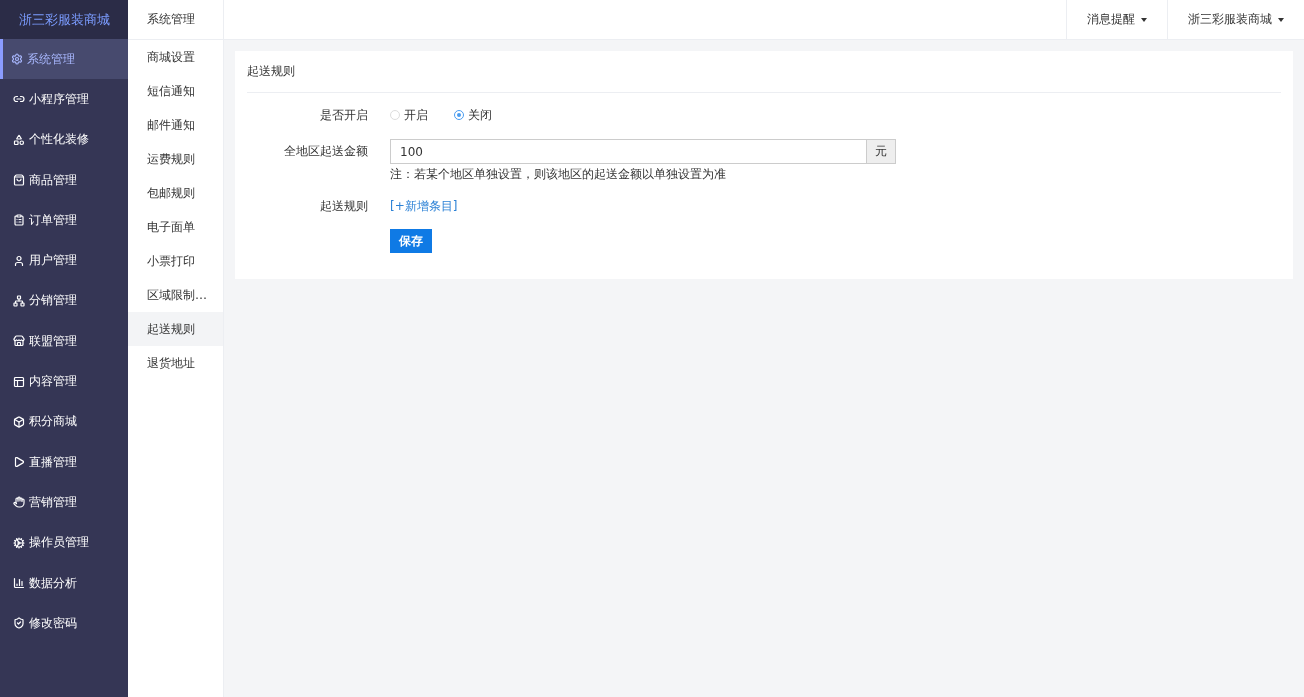 The image size is (1304, 697). Describe the element at coordinates (175, 227) in the screenshot. I see `submenu-item: 电子面单` at that location.